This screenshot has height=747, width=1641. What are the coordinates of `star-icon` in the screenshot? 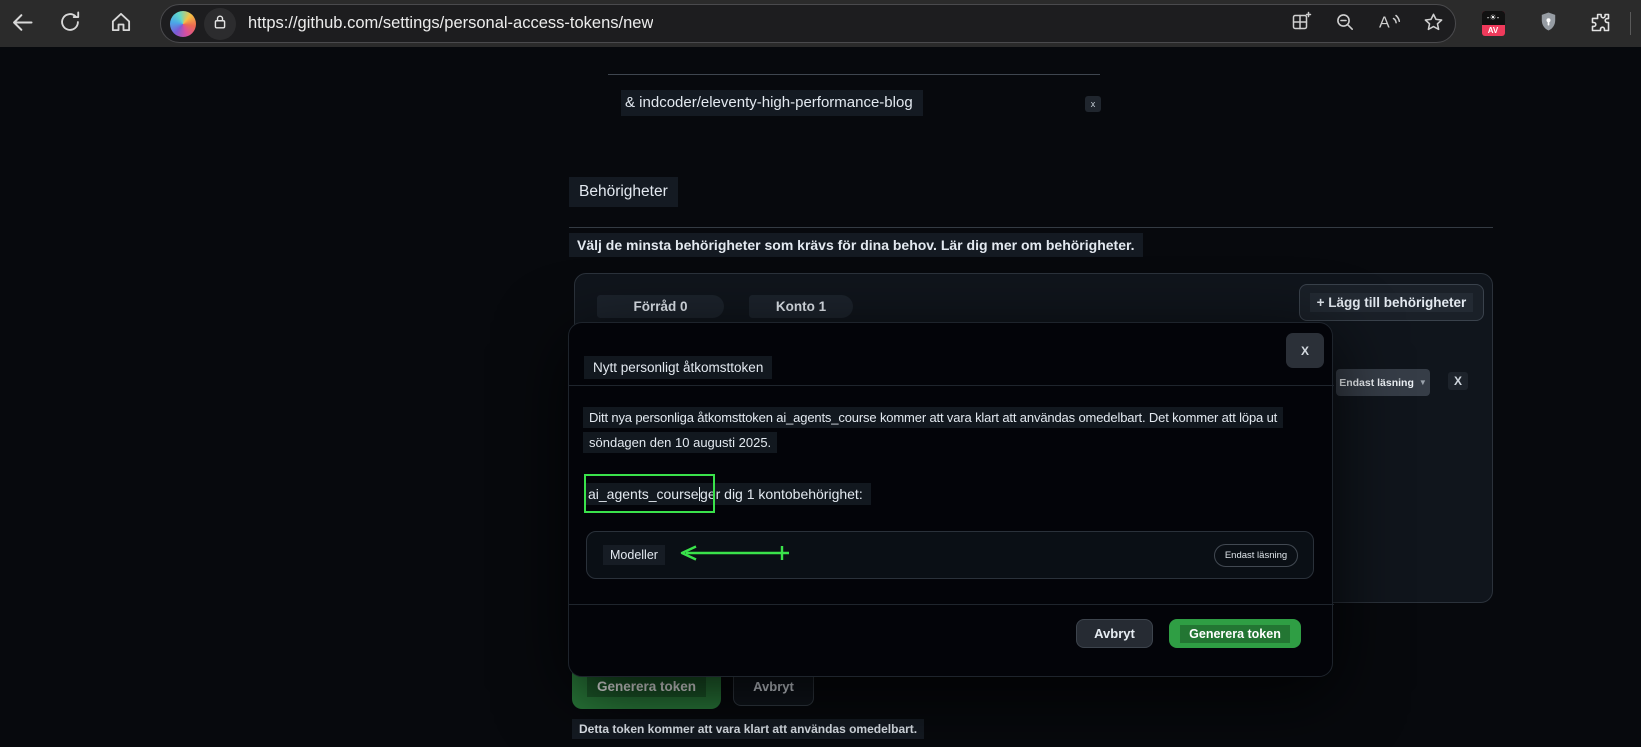 It's located at (1433, 24).